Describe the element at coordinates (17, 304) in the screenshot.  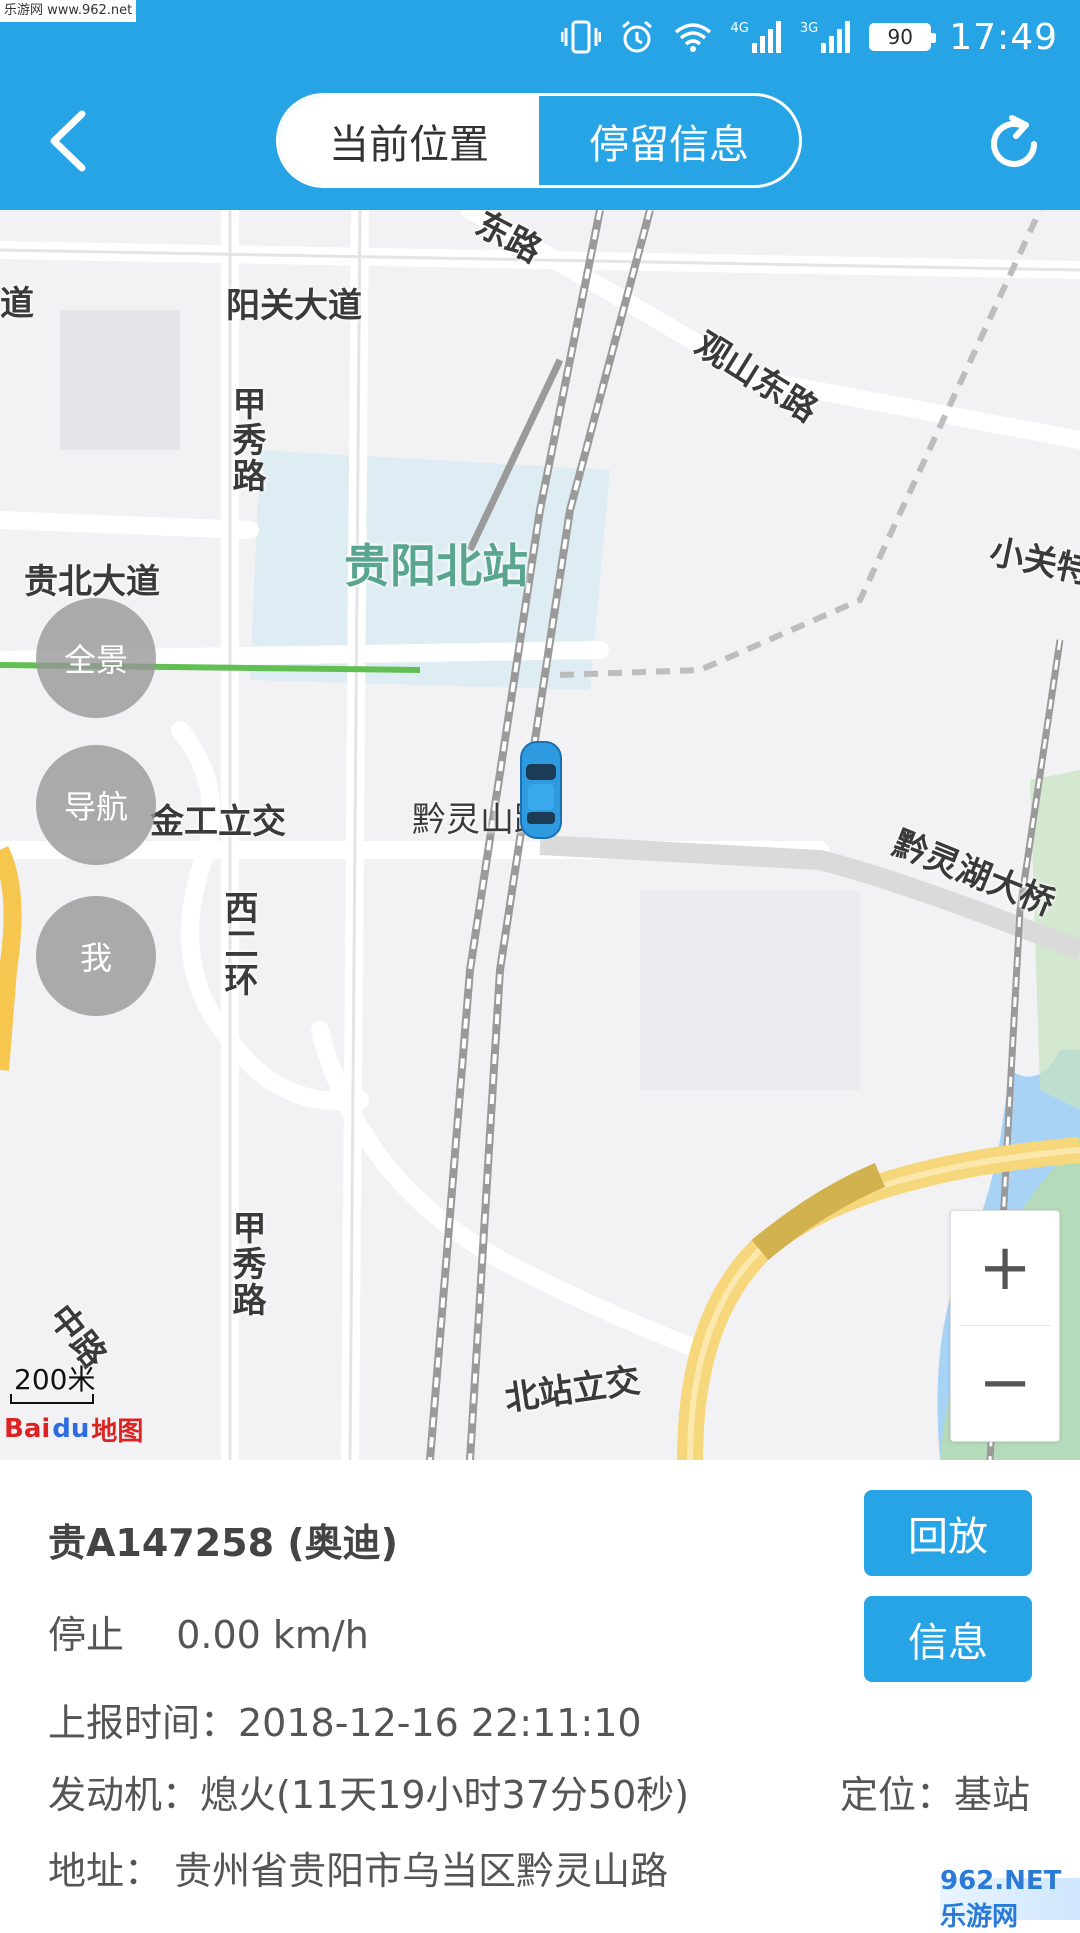
I see `map-label: 道` at that location.